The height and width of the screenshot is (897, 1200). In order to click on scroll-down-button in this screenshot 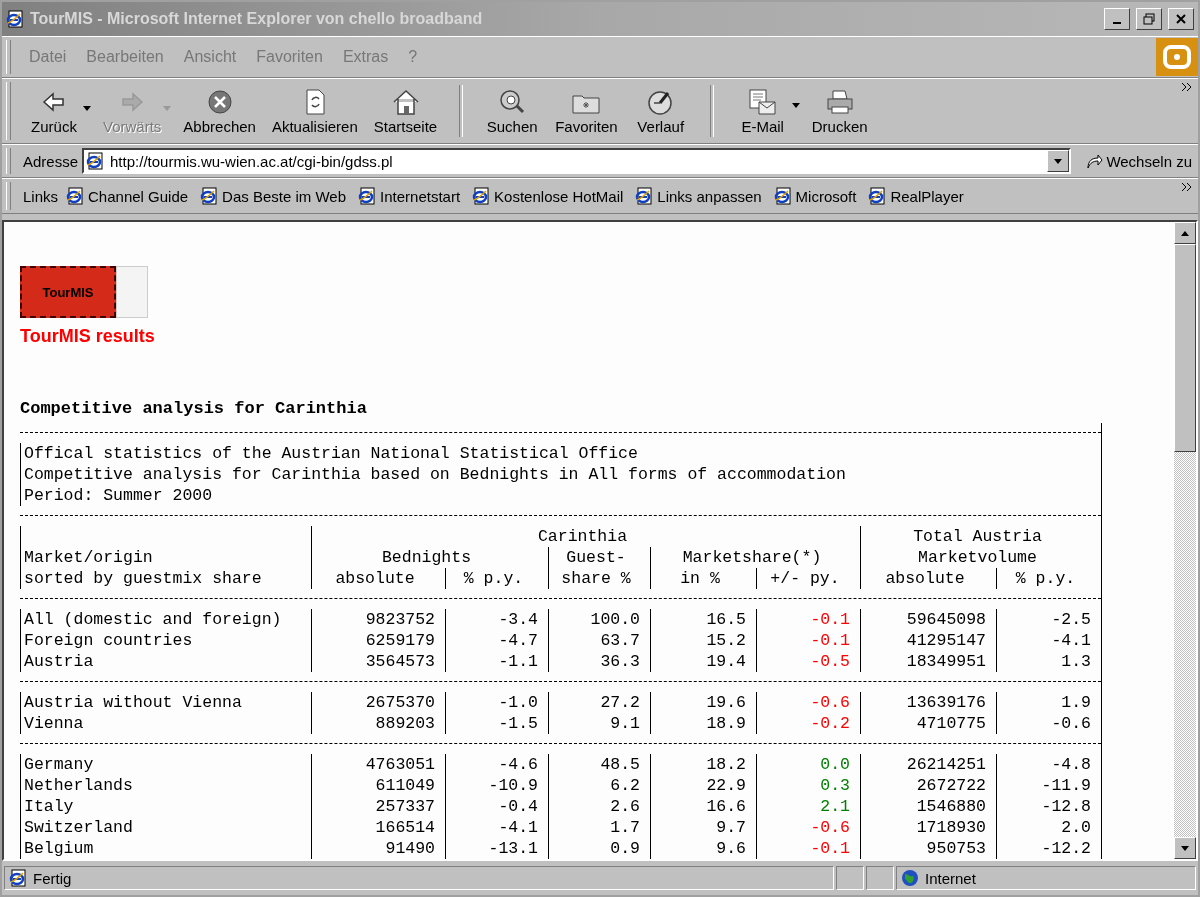, I will do `click(1185, 848)`.